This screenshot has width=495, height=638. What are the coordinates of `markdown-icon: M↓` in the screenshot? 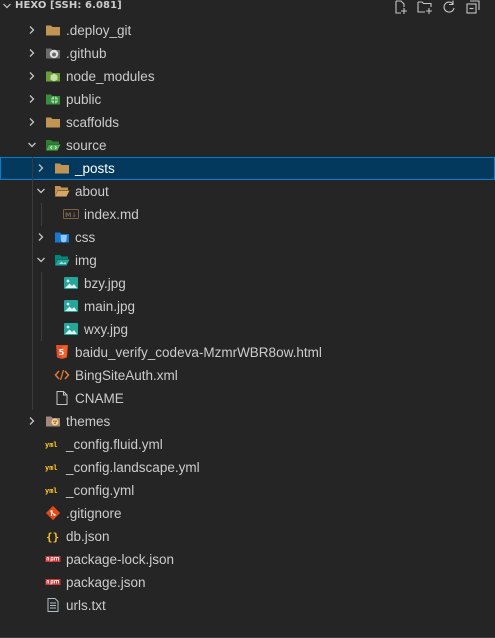 It's located at (71, 214).